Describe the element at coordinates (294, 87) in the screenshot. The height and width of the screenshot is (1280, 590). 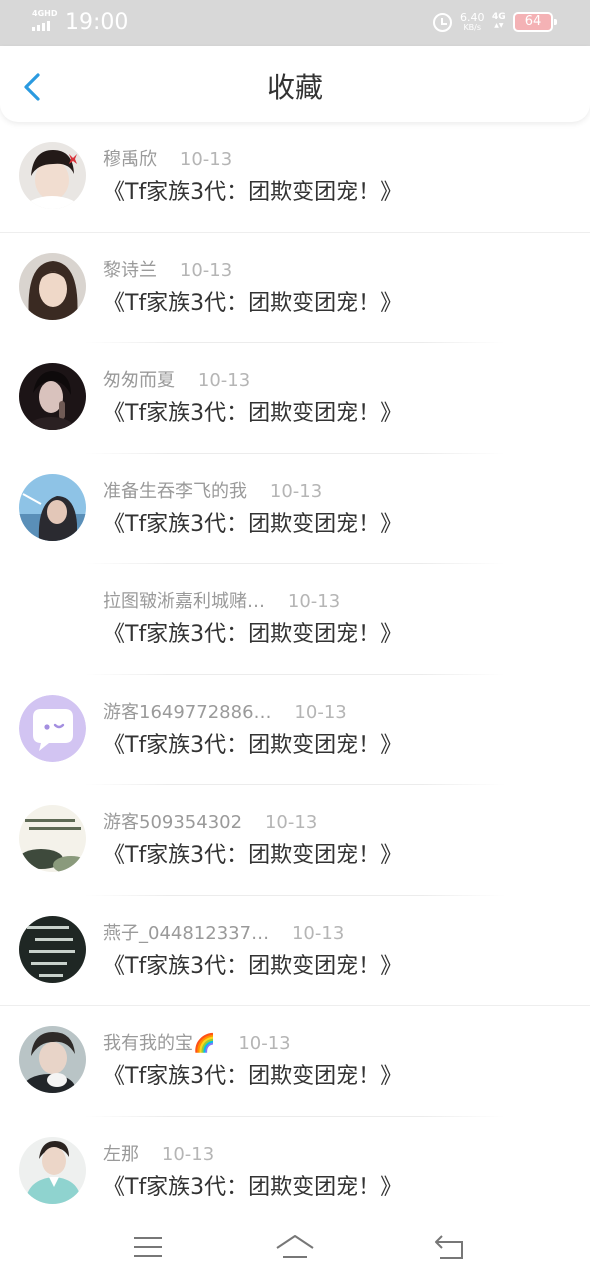
I see `page-title: 收藏` at that location.